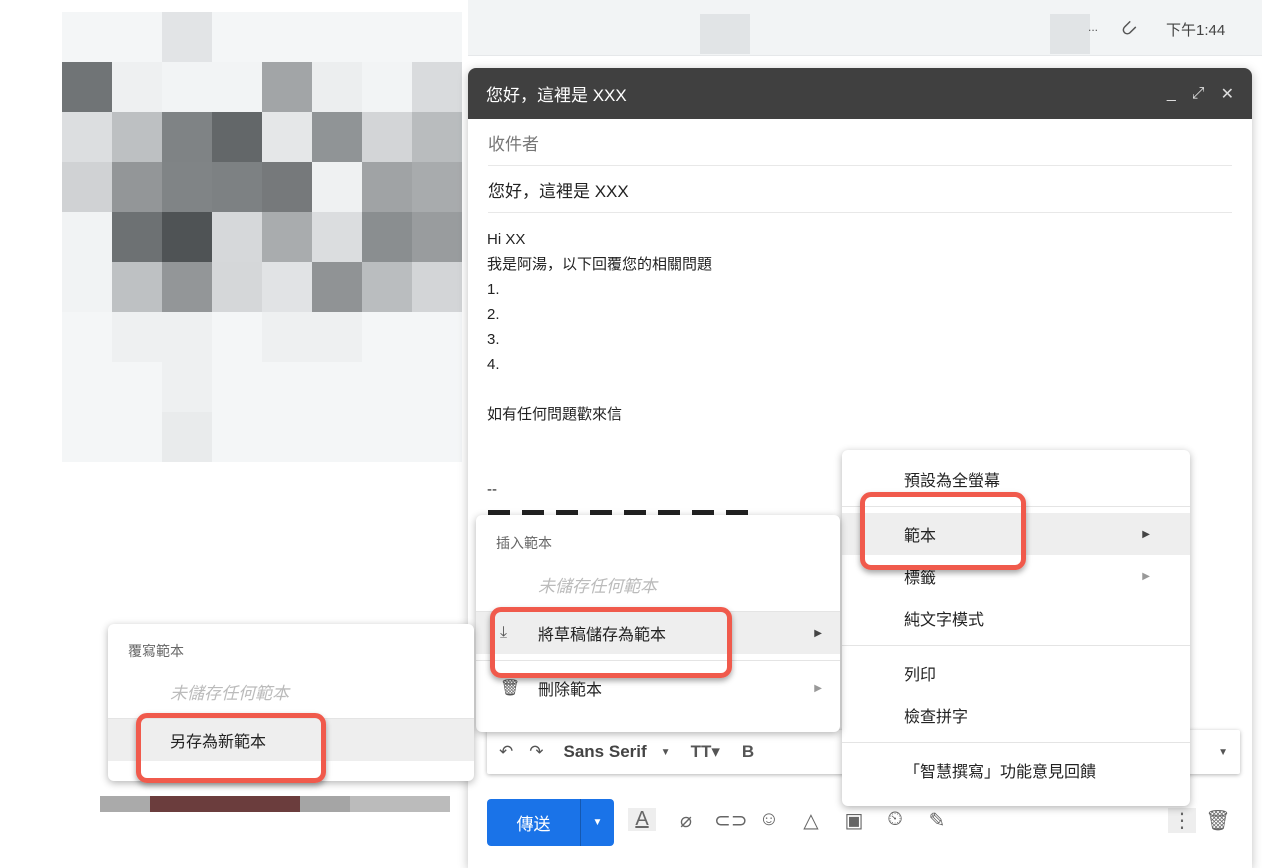 Image resolution: width=1262 pixels, height=868 pixels. What do you see at coordinates (1171, 94) in the screenshot?
I see `minimize-icon: _` at bounding box center [1171, 94].